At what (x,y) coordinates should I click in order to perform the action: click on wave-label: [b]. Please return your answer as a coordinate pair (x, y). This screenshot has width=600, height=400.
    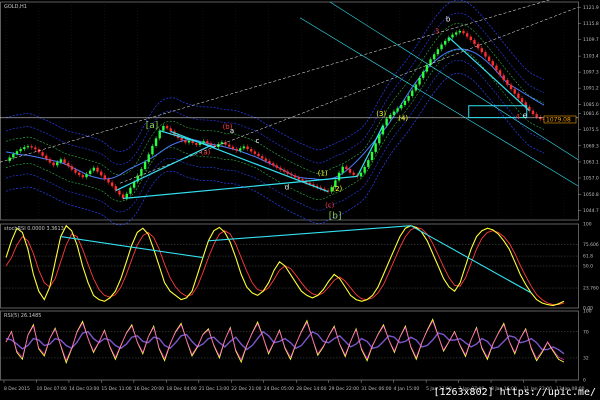
    Looking at the image, I should click on (335, 217).